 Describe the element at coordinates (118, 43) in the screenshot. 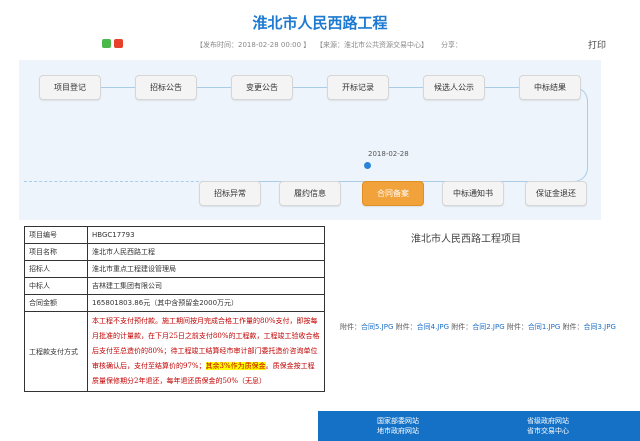

I see `weibo-share-icon` at that location.